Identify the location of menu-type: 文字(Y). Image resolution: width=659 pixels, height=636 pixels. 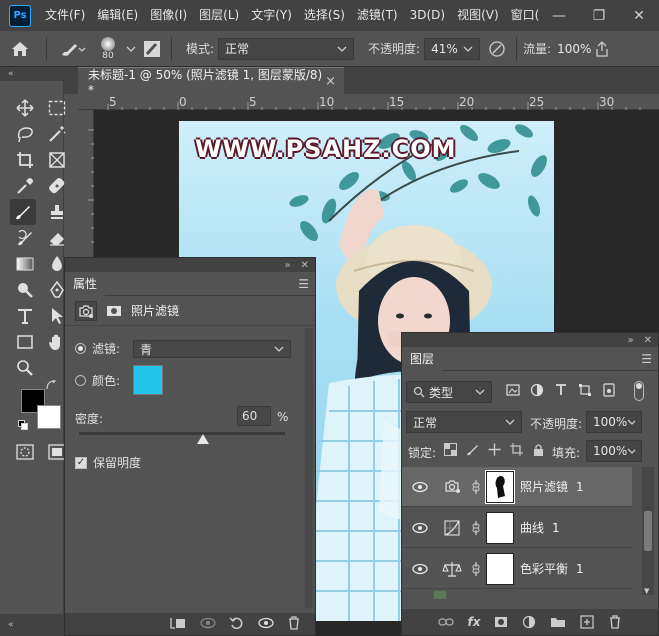
(271, 15).